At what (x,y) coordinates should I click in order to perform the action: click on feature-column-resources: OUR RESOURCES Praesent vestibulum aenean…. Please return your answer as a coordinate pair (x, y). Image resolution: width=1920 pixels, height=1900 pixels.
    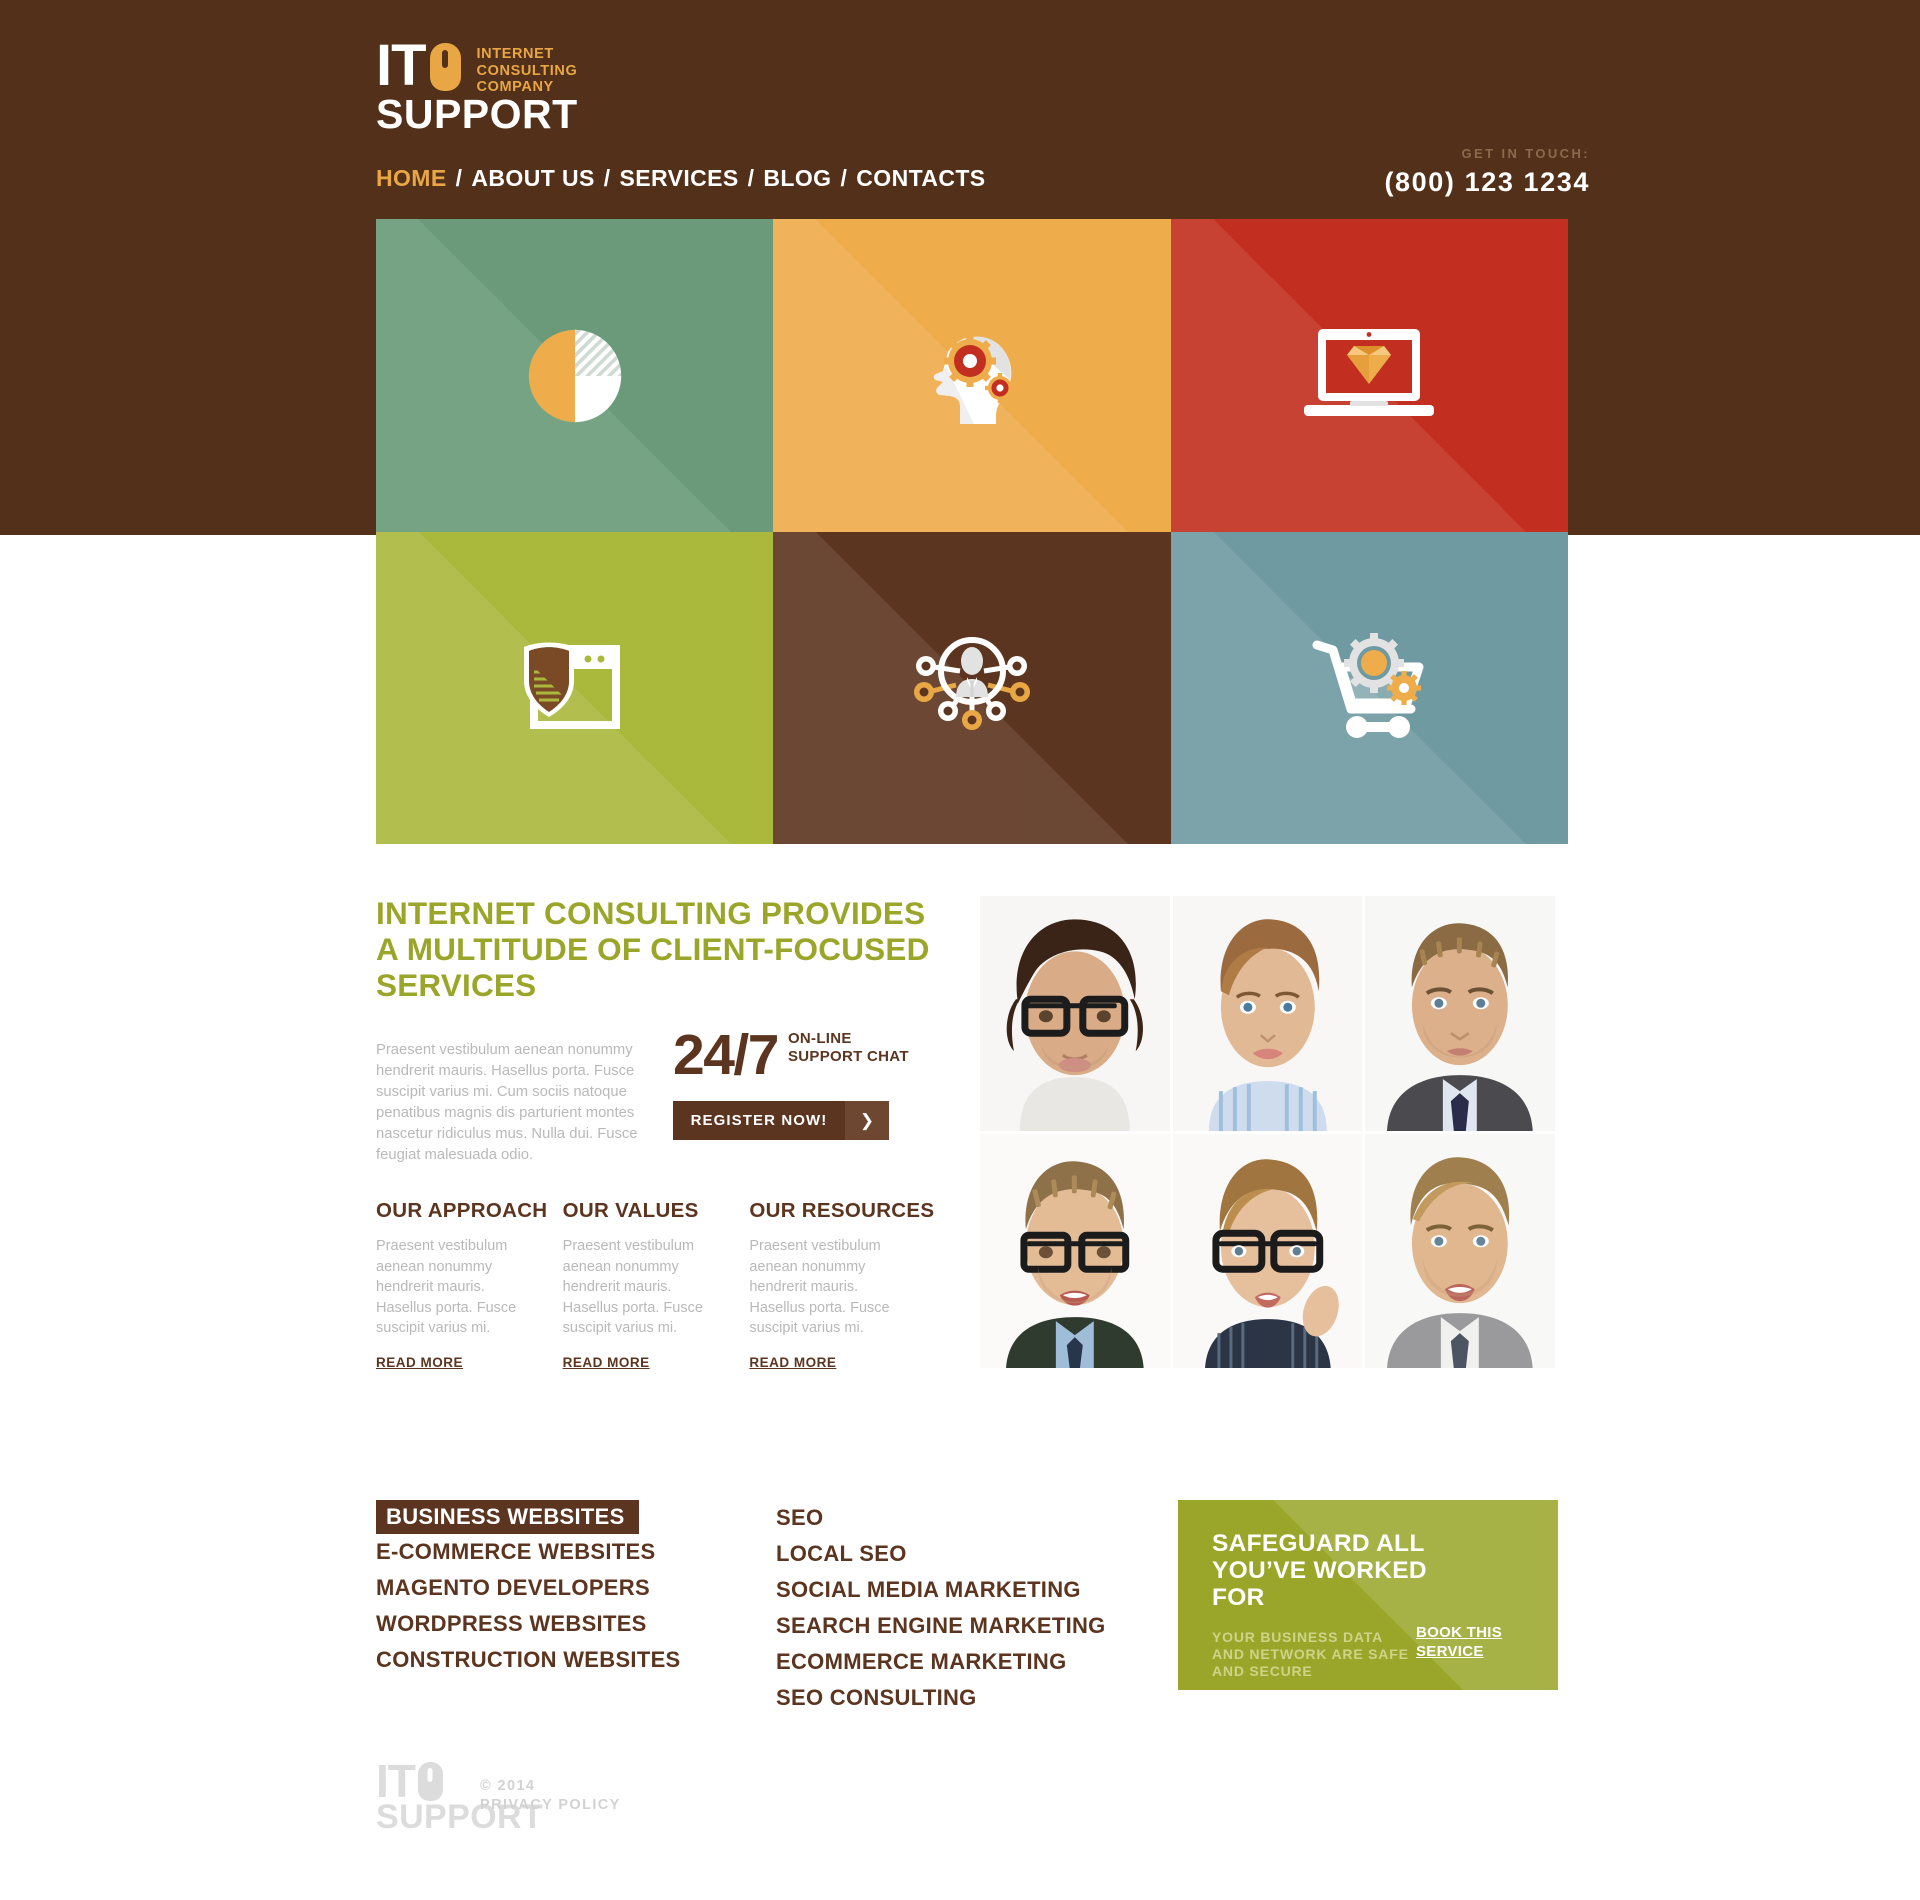
    Looking at the image, I should click on (842, 1286).